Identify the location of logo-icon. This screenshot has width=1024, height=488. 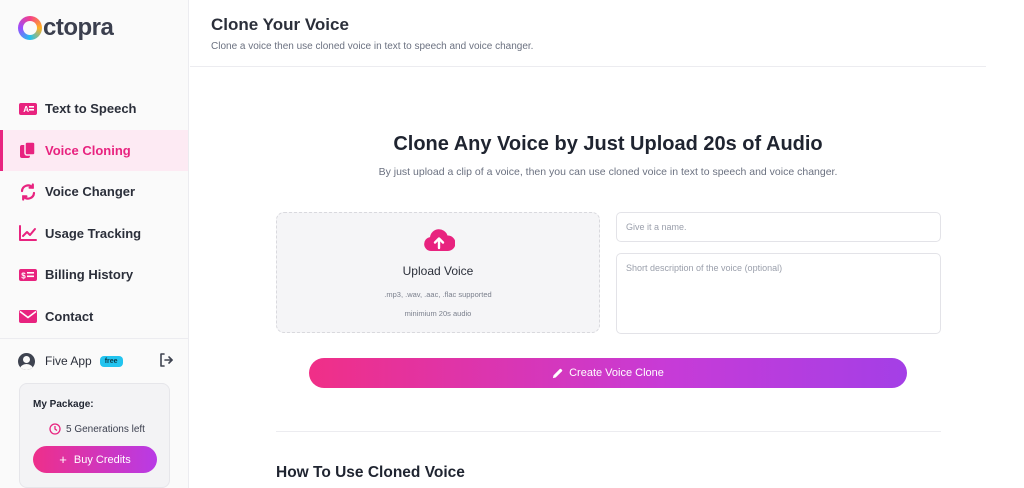
(30, 28).